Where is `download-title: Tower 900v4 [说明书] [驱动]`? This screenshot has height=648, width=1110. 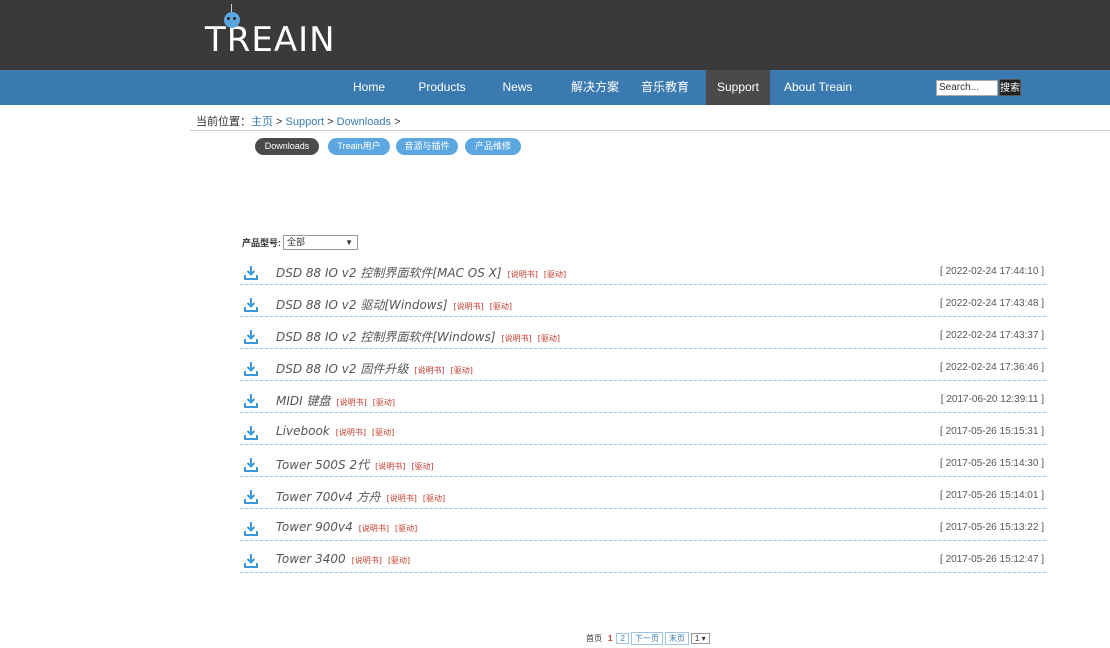 download-title: Tower 900v4 [说明书] [驱动] is located at coordinates (349, 527).